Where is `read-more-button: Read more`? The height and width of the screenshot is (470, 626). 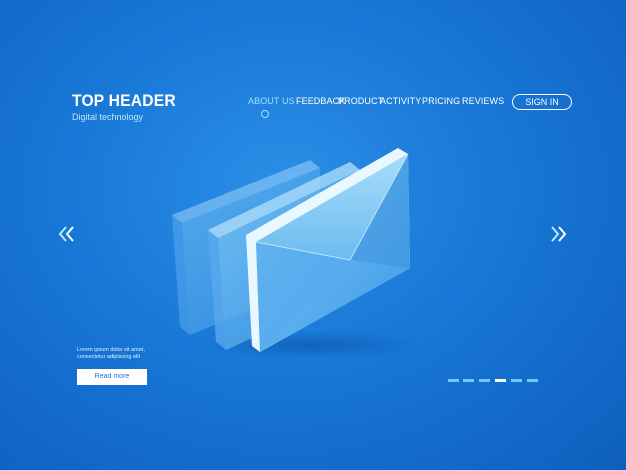 read-more-button: Read more is located at coordinates (112, 377).